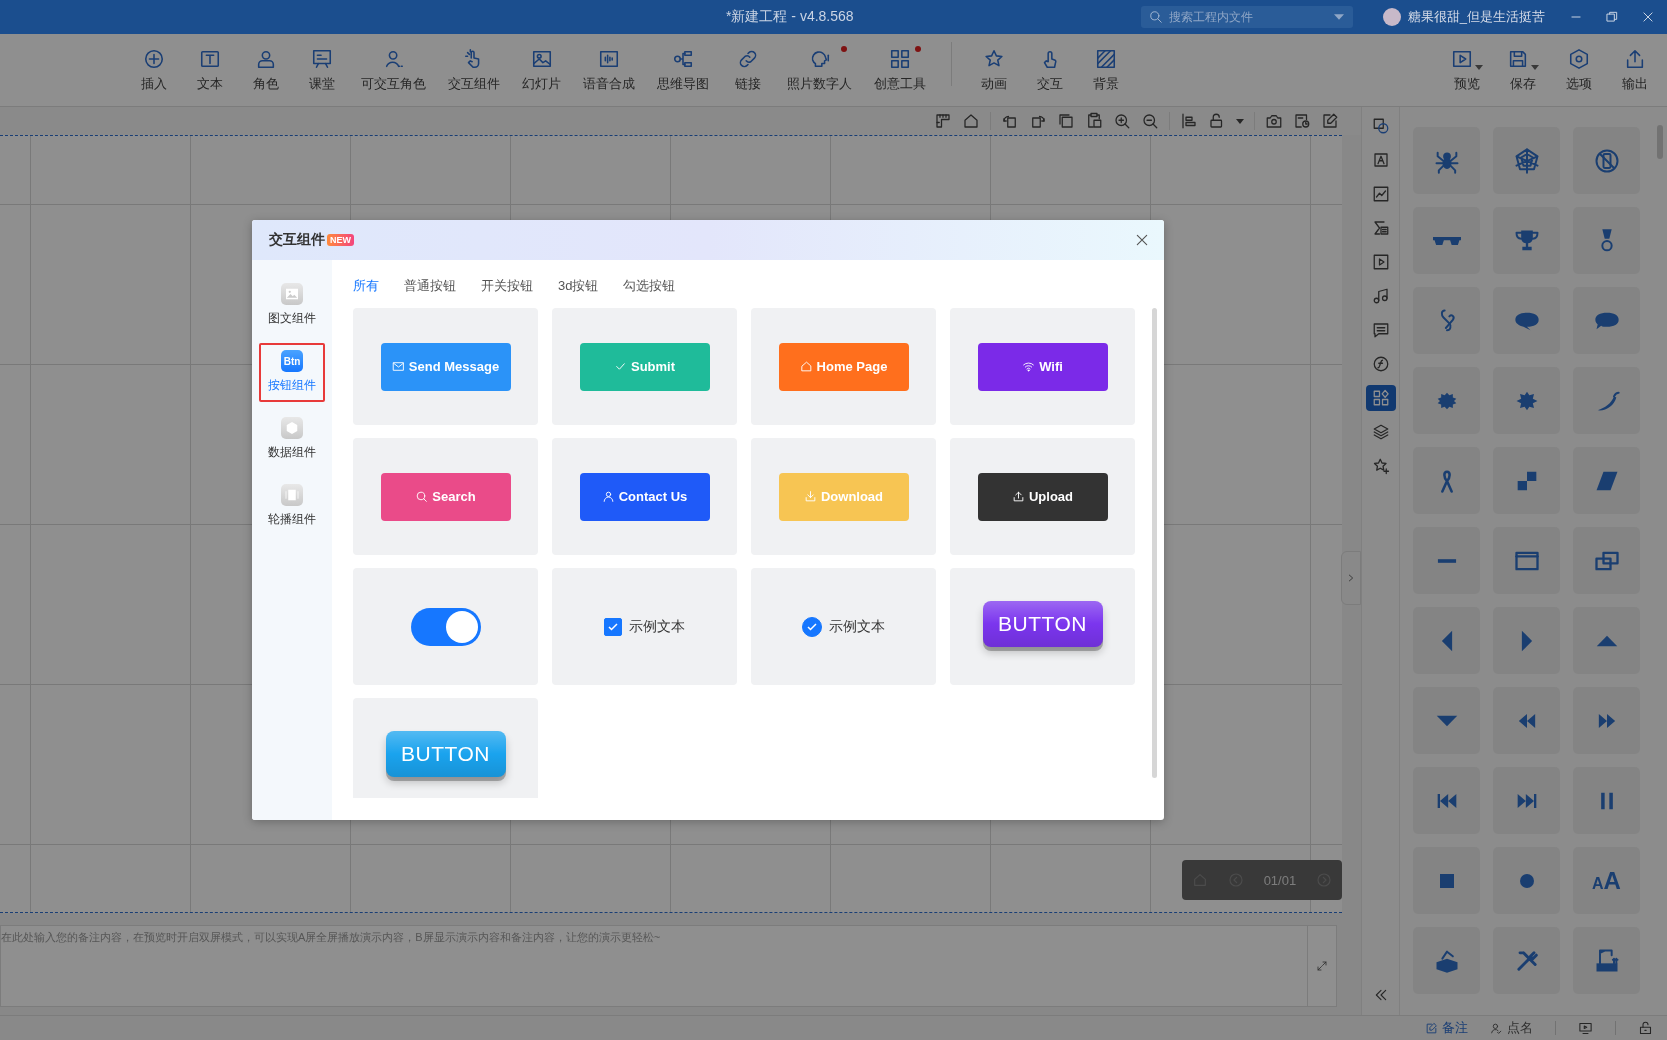  I want to click on toolbar-button: 幻灯片, so click(541, 70).